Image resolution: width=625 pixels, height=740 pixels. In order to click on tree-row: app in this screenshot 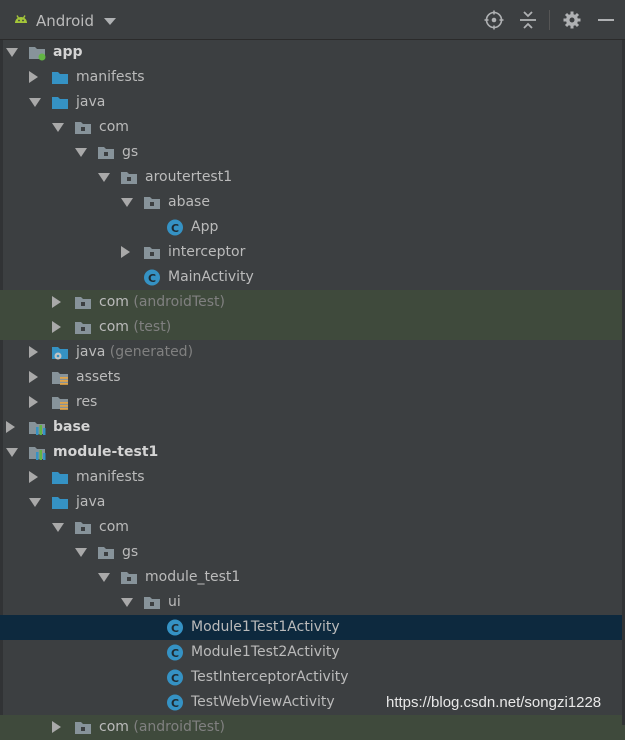, I will do `click(312, 52)`.